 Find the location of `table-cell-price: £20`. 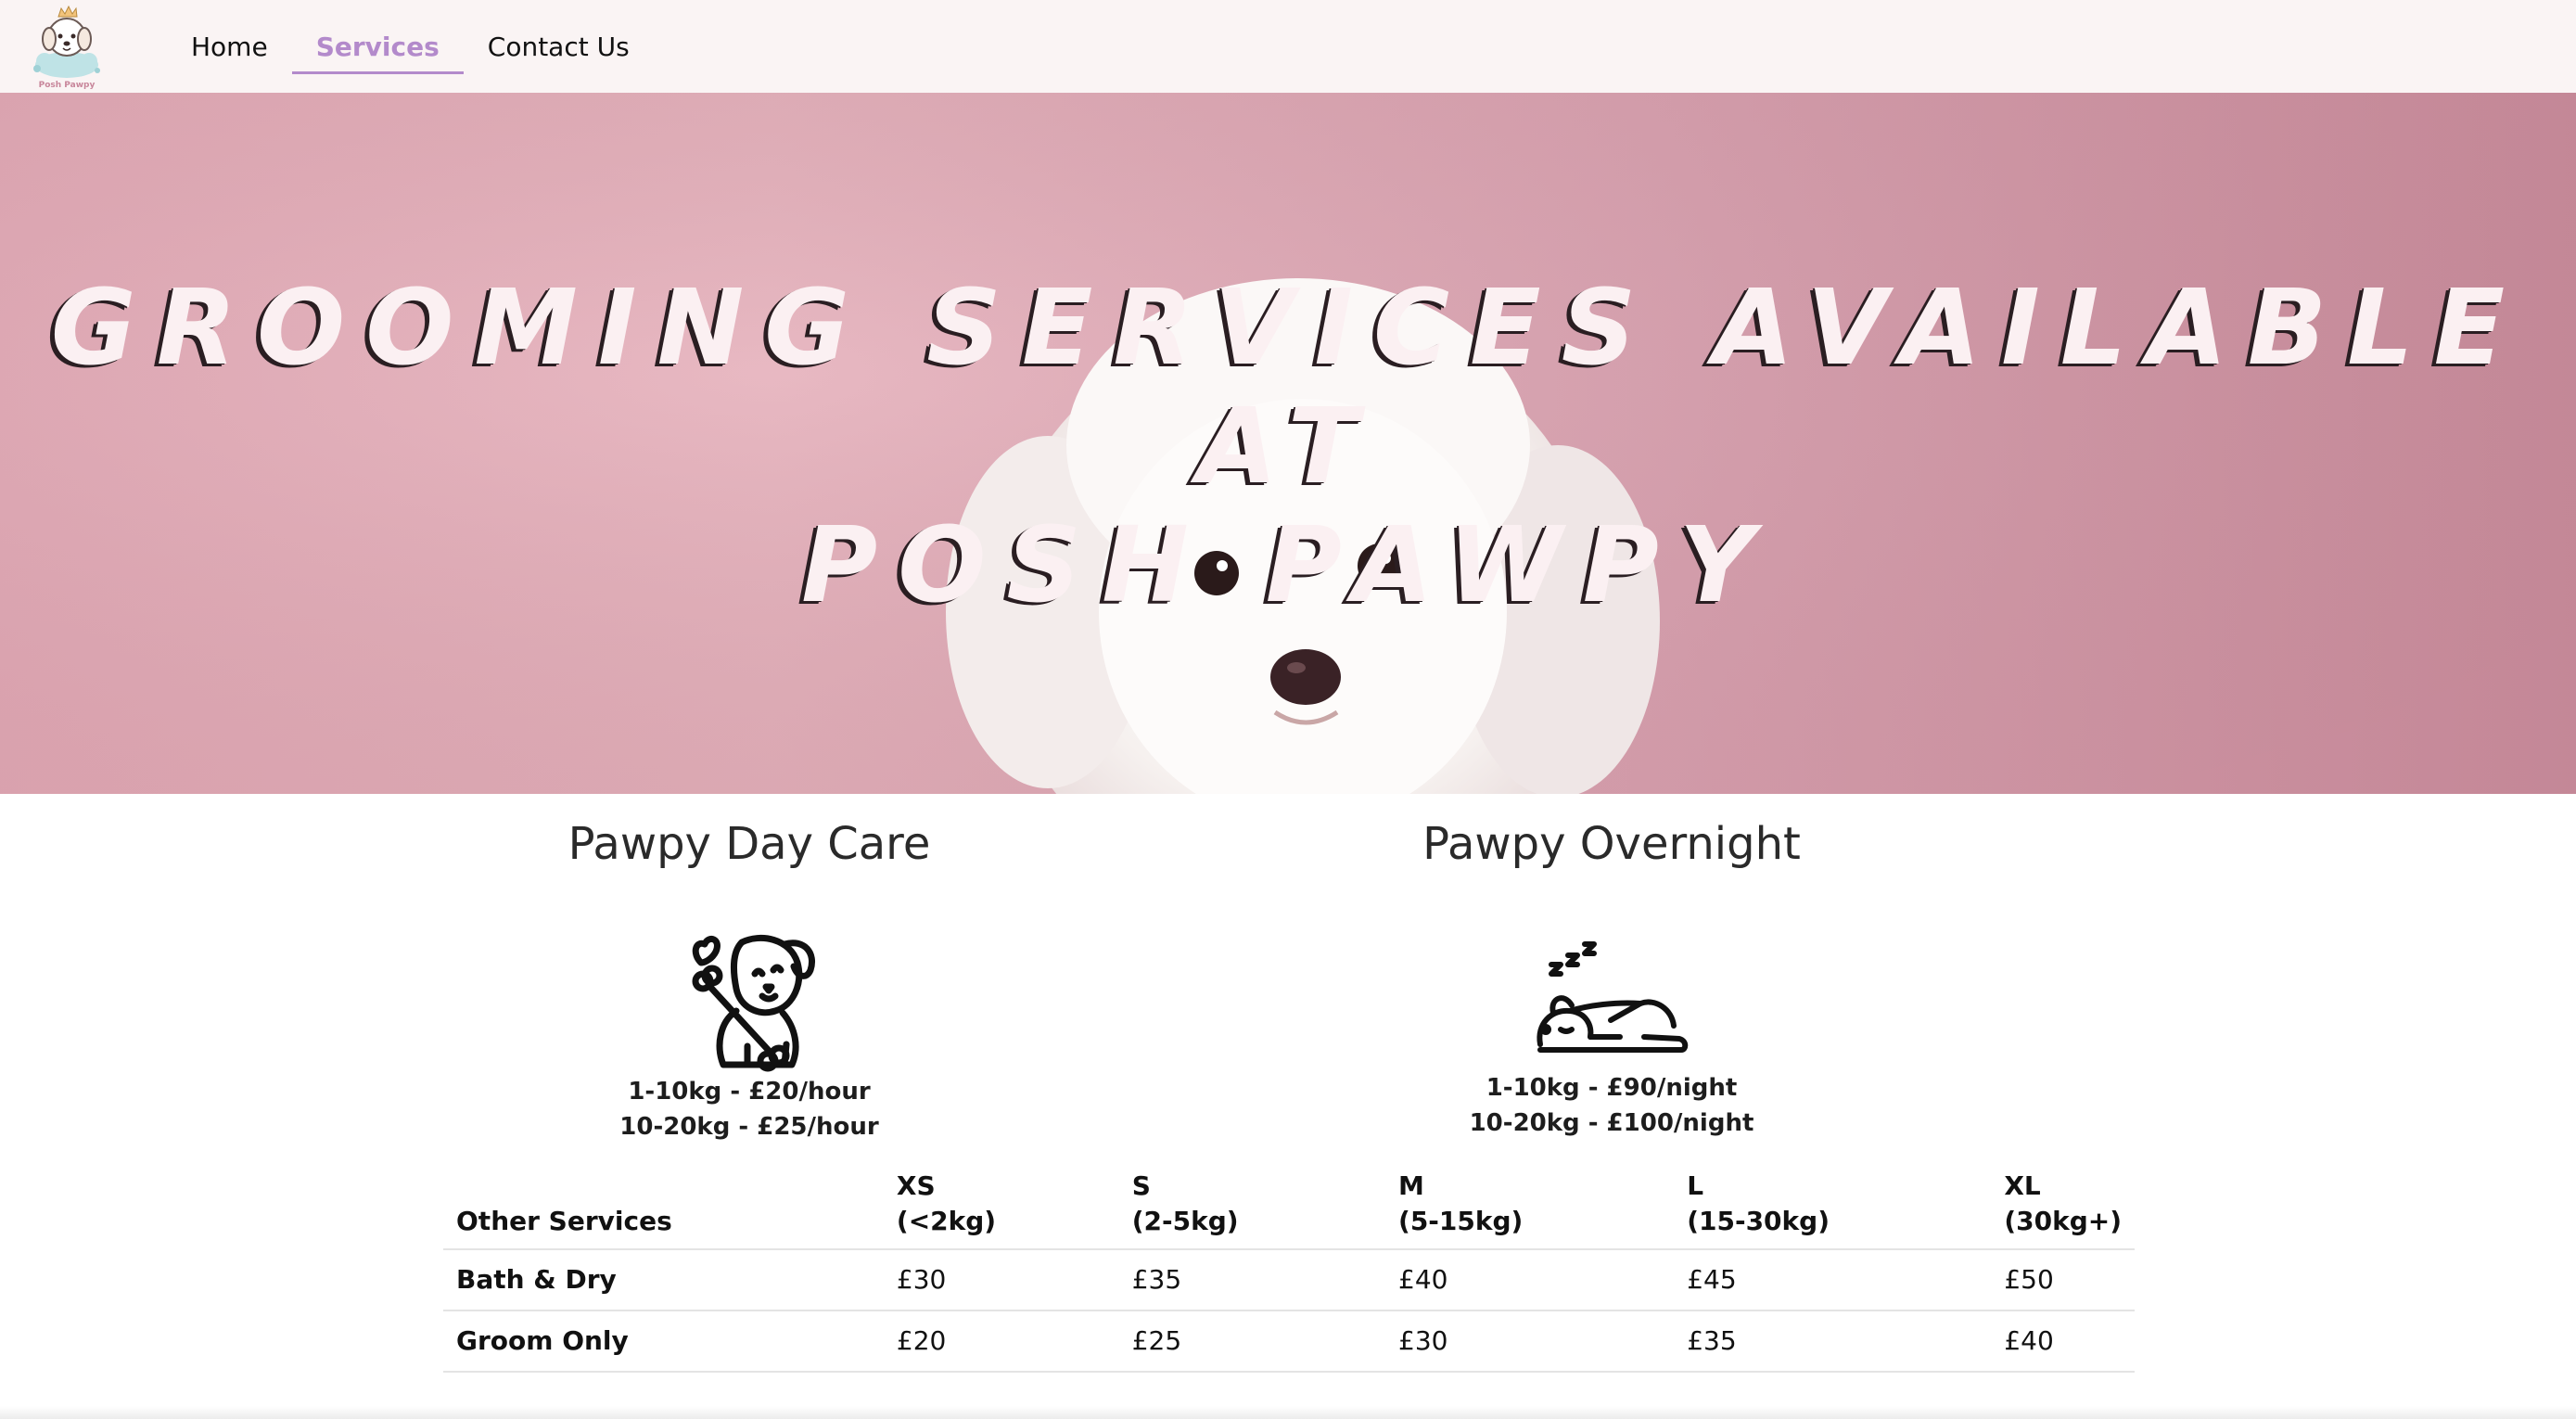

table-cell-price: £20 is located at coordinates (1001, 1341).